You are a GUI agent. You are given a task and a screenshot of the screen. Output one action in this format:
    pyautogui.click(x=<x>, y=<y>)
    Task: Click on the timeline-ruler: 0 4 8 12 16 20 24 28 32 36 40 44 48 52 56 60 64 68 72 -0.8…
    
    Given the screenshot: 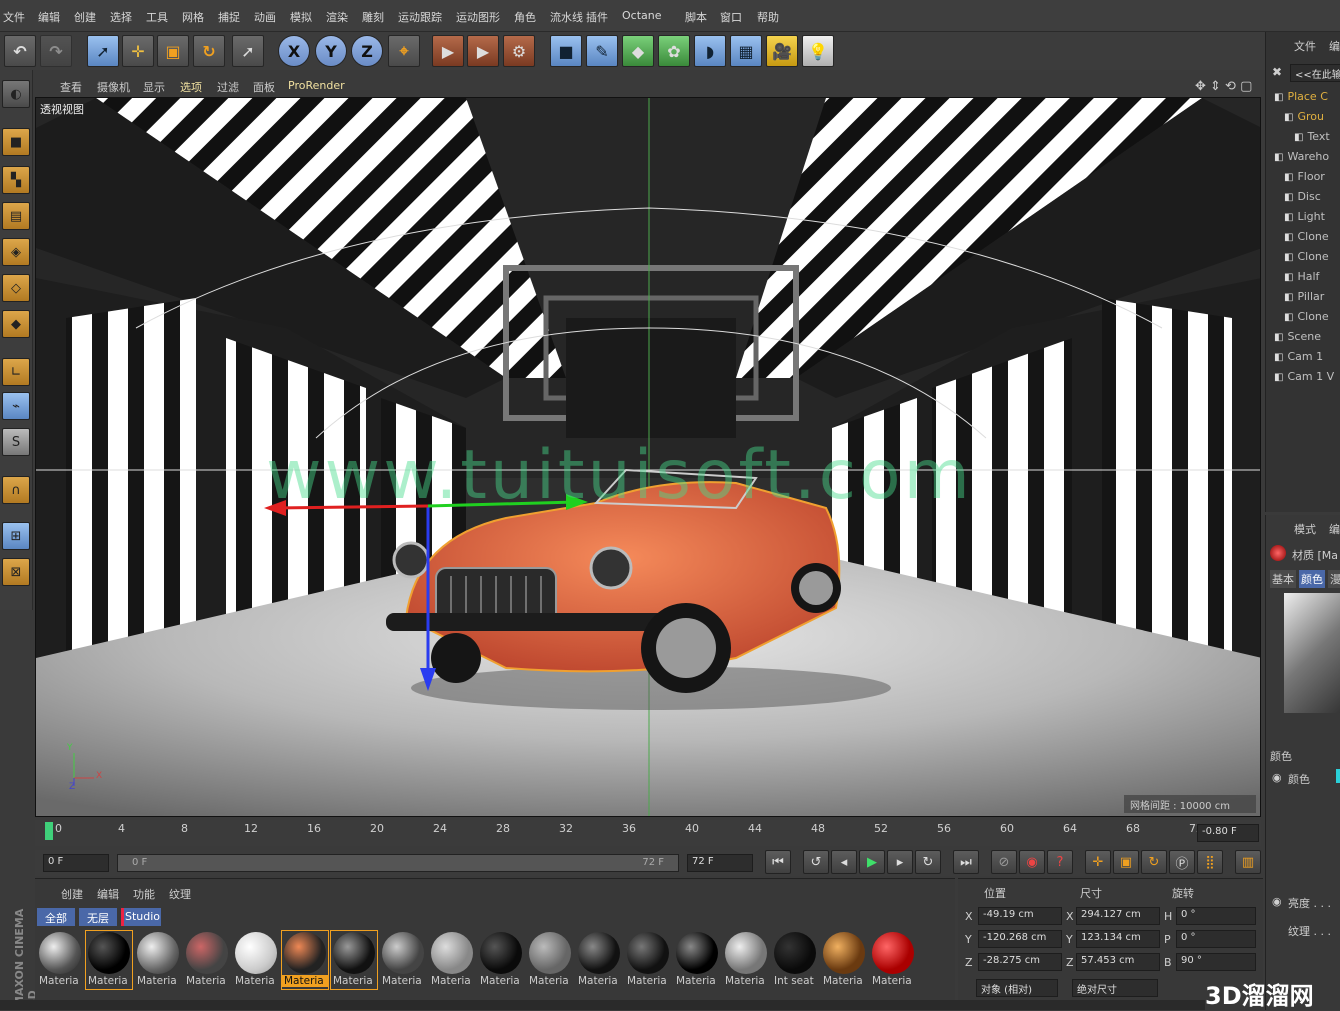 What is the action you would take?
    pyautogui.click(x=648, y=833)
    